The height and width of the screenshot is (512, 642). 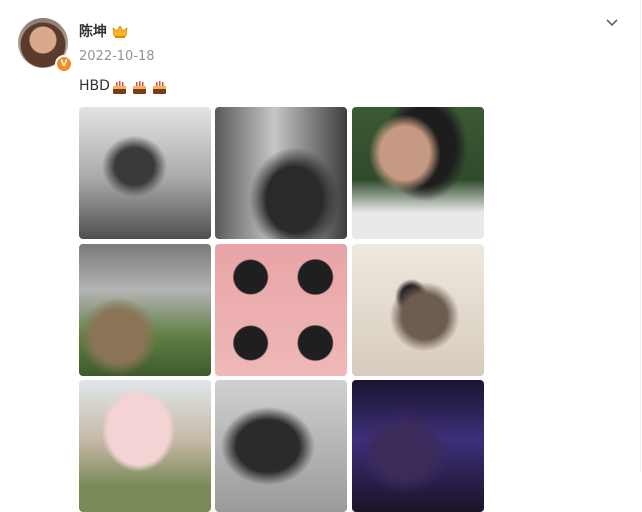 What do you see at coordinates (120, 31) in the screenshot?
I see `crown-icon` at bounding box center [120, 31].